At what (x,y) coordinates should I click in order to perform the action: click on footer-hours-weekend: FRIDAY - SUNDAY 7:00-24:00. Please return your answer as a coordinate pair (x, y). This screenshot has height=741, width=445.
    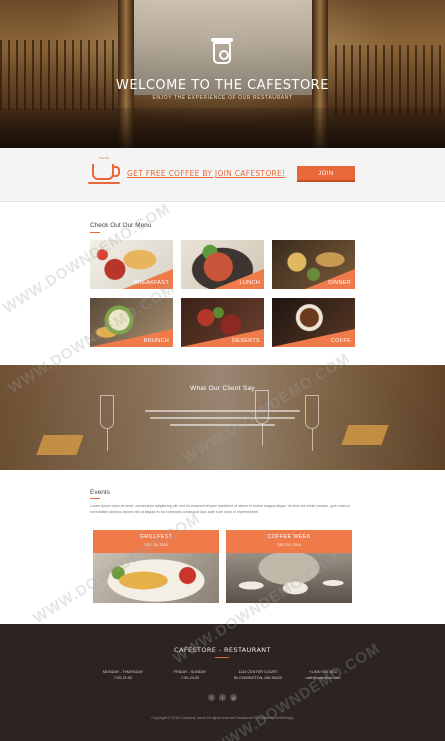
    Looking at the image, I should click on (190, 675).